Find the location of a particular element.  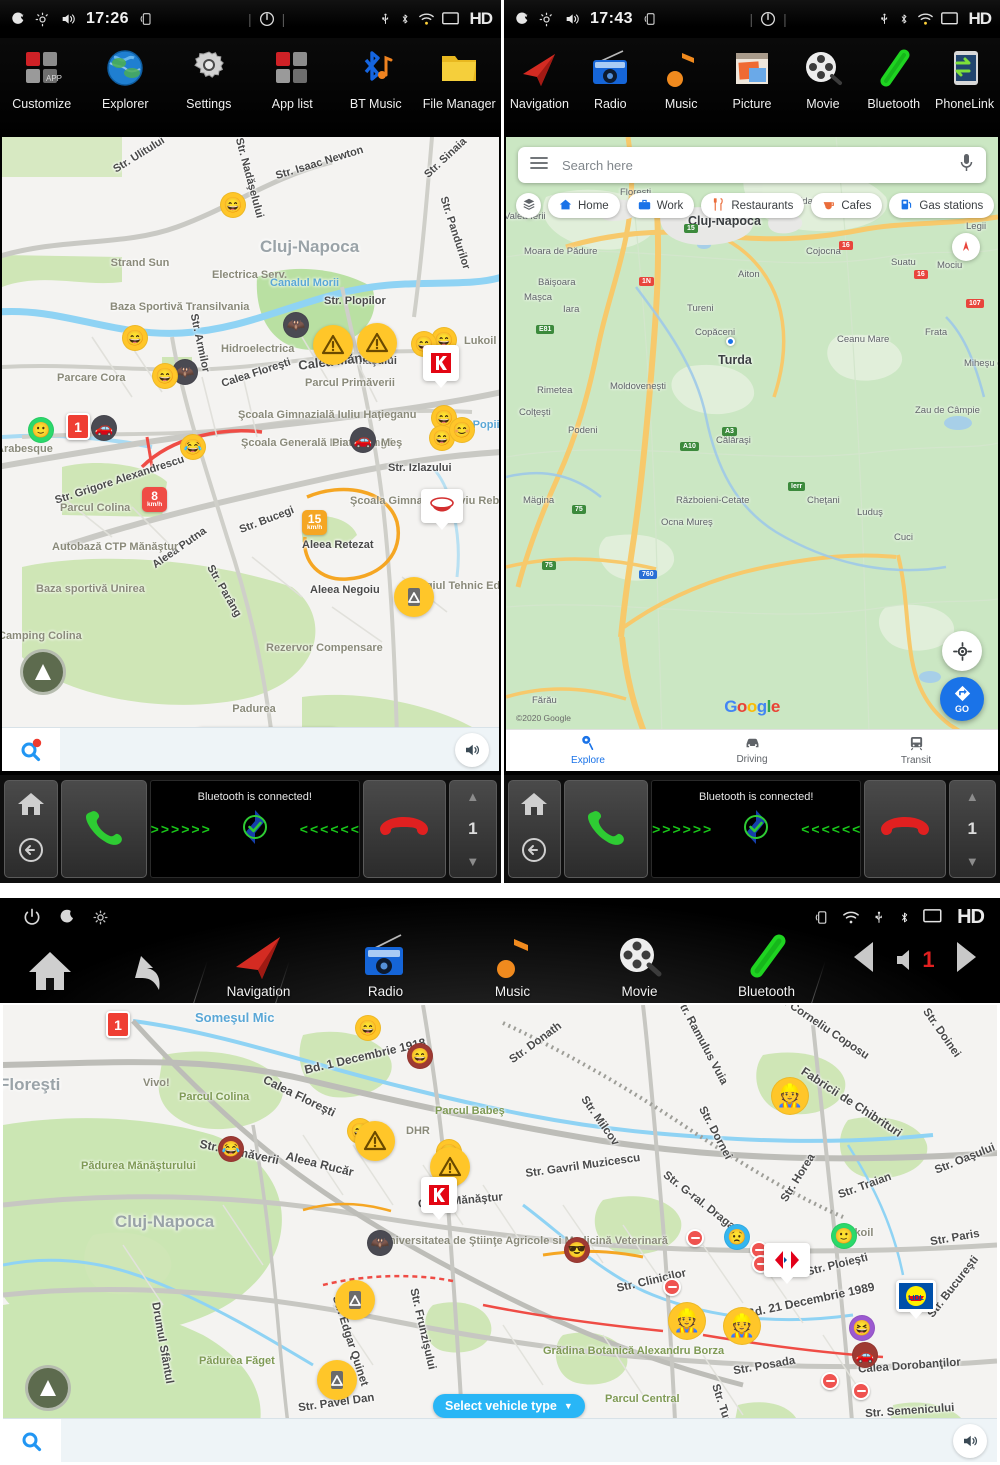

go-button: GO is located at coordinates (962, 699).